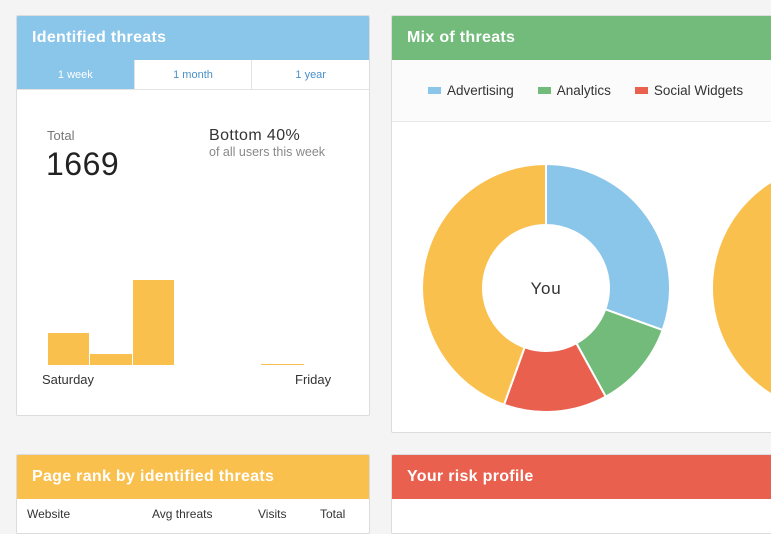 The image size is (771, 534). What do you see at coordinates (282, 364) in the screenshot?
I see `bar-friday` at bounding box center [282, 364].